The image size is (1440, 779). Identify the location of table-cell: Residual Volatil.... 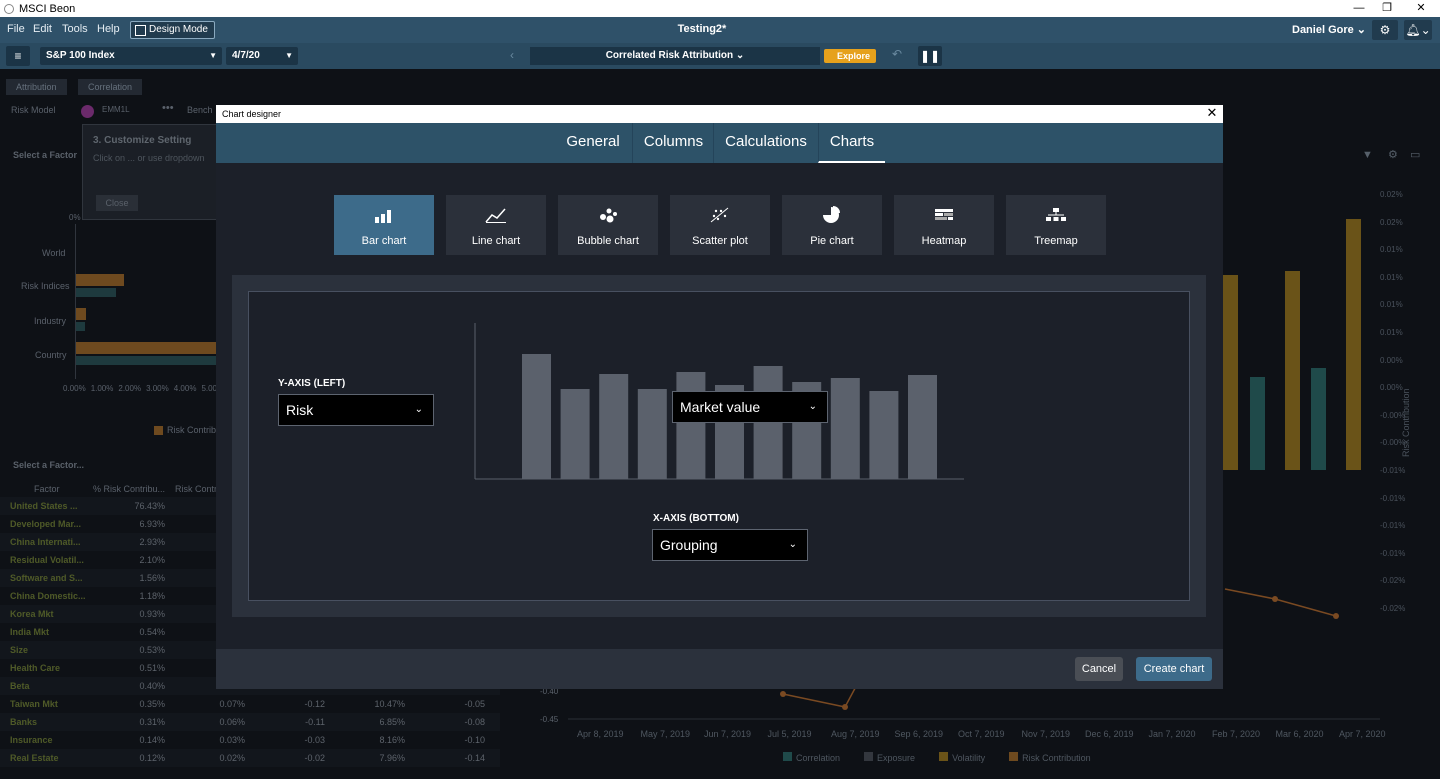
(47, 560).